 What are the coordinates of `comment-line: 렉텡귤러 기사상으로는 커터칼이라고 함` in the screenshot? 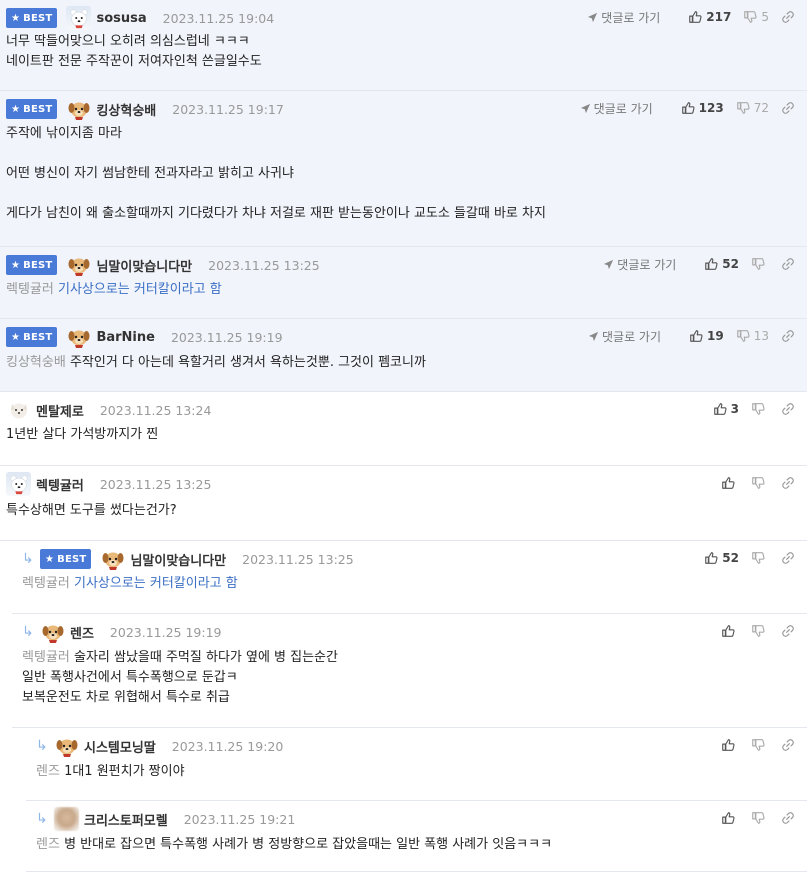 It's located at (130, 584).